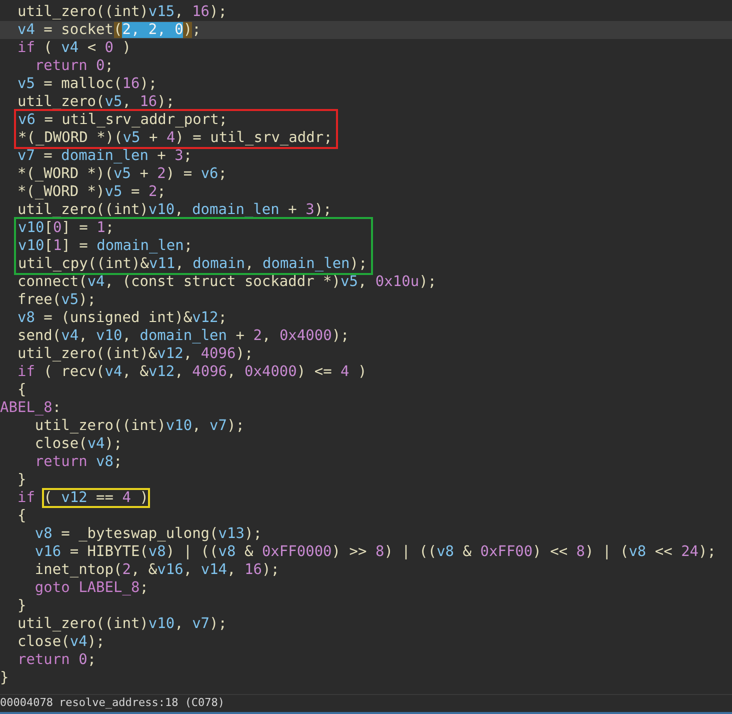 The height and width of the screenshot is (714, 732). What do you see at coordinates (92, 588) in the screenshot?
I see `code-line: goto LABEL_8;` at bounding box center [92, 588].